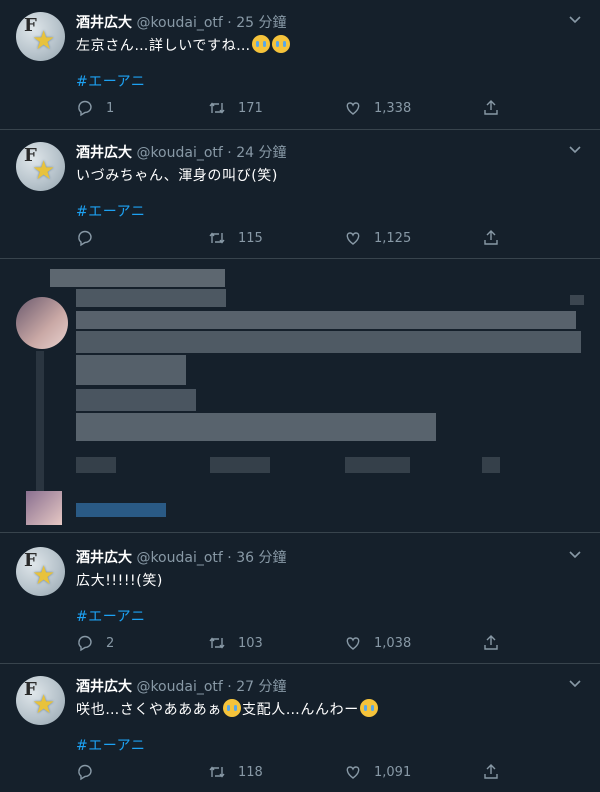 This screenshot has height=792, width=600. What do you see at coordinates (393, 108) in the screenshot?
I see `like-count: 1,338` at bounding box center [393, 108].